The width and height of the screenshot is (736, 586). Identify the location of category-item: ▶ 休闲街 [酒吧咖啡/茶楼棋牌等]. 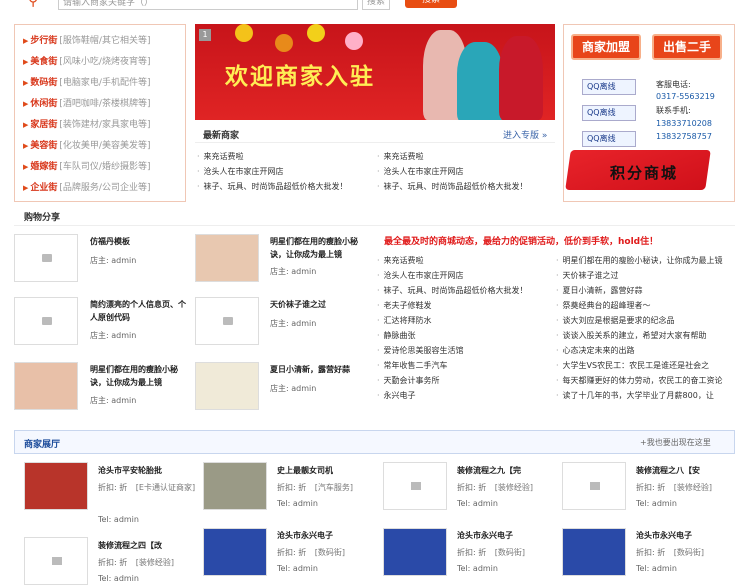
(103, 104).